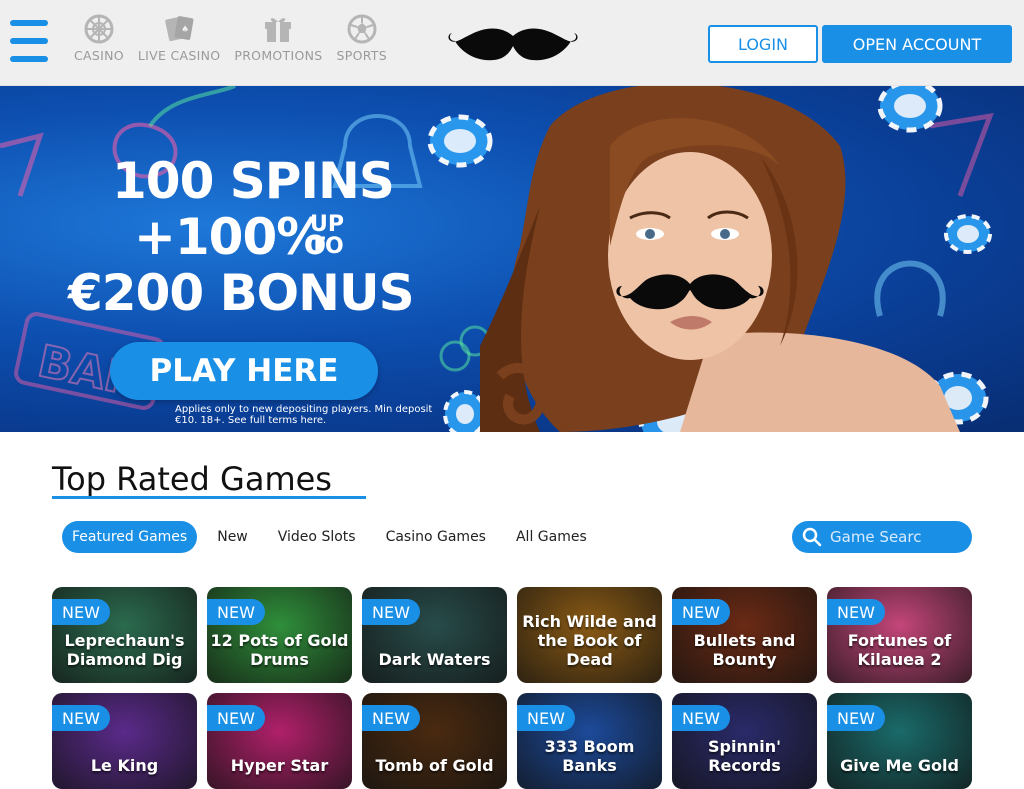 The image size is (1024, 789). What do you see at coordinates (130, 537) in the screenshot?
I see `tab-featured-games: Featured Games` at bounding box center [130, 537].